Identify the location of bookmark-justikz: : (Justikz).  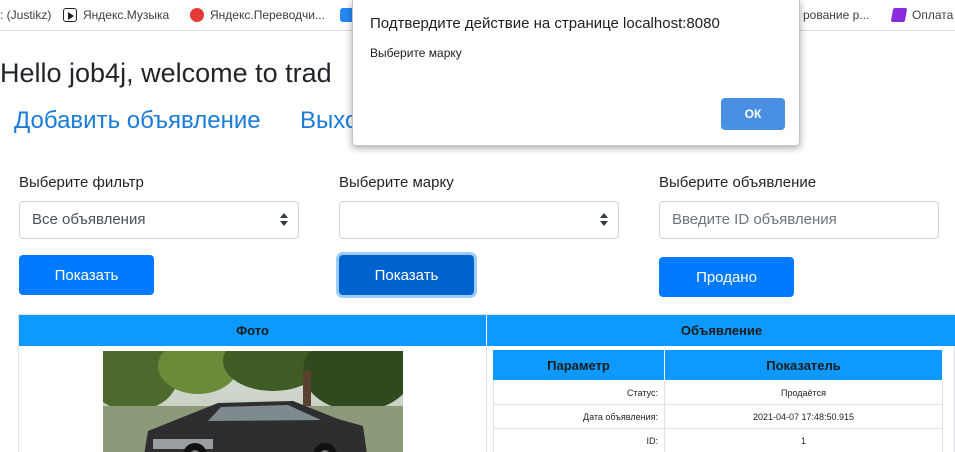
(25, 15).